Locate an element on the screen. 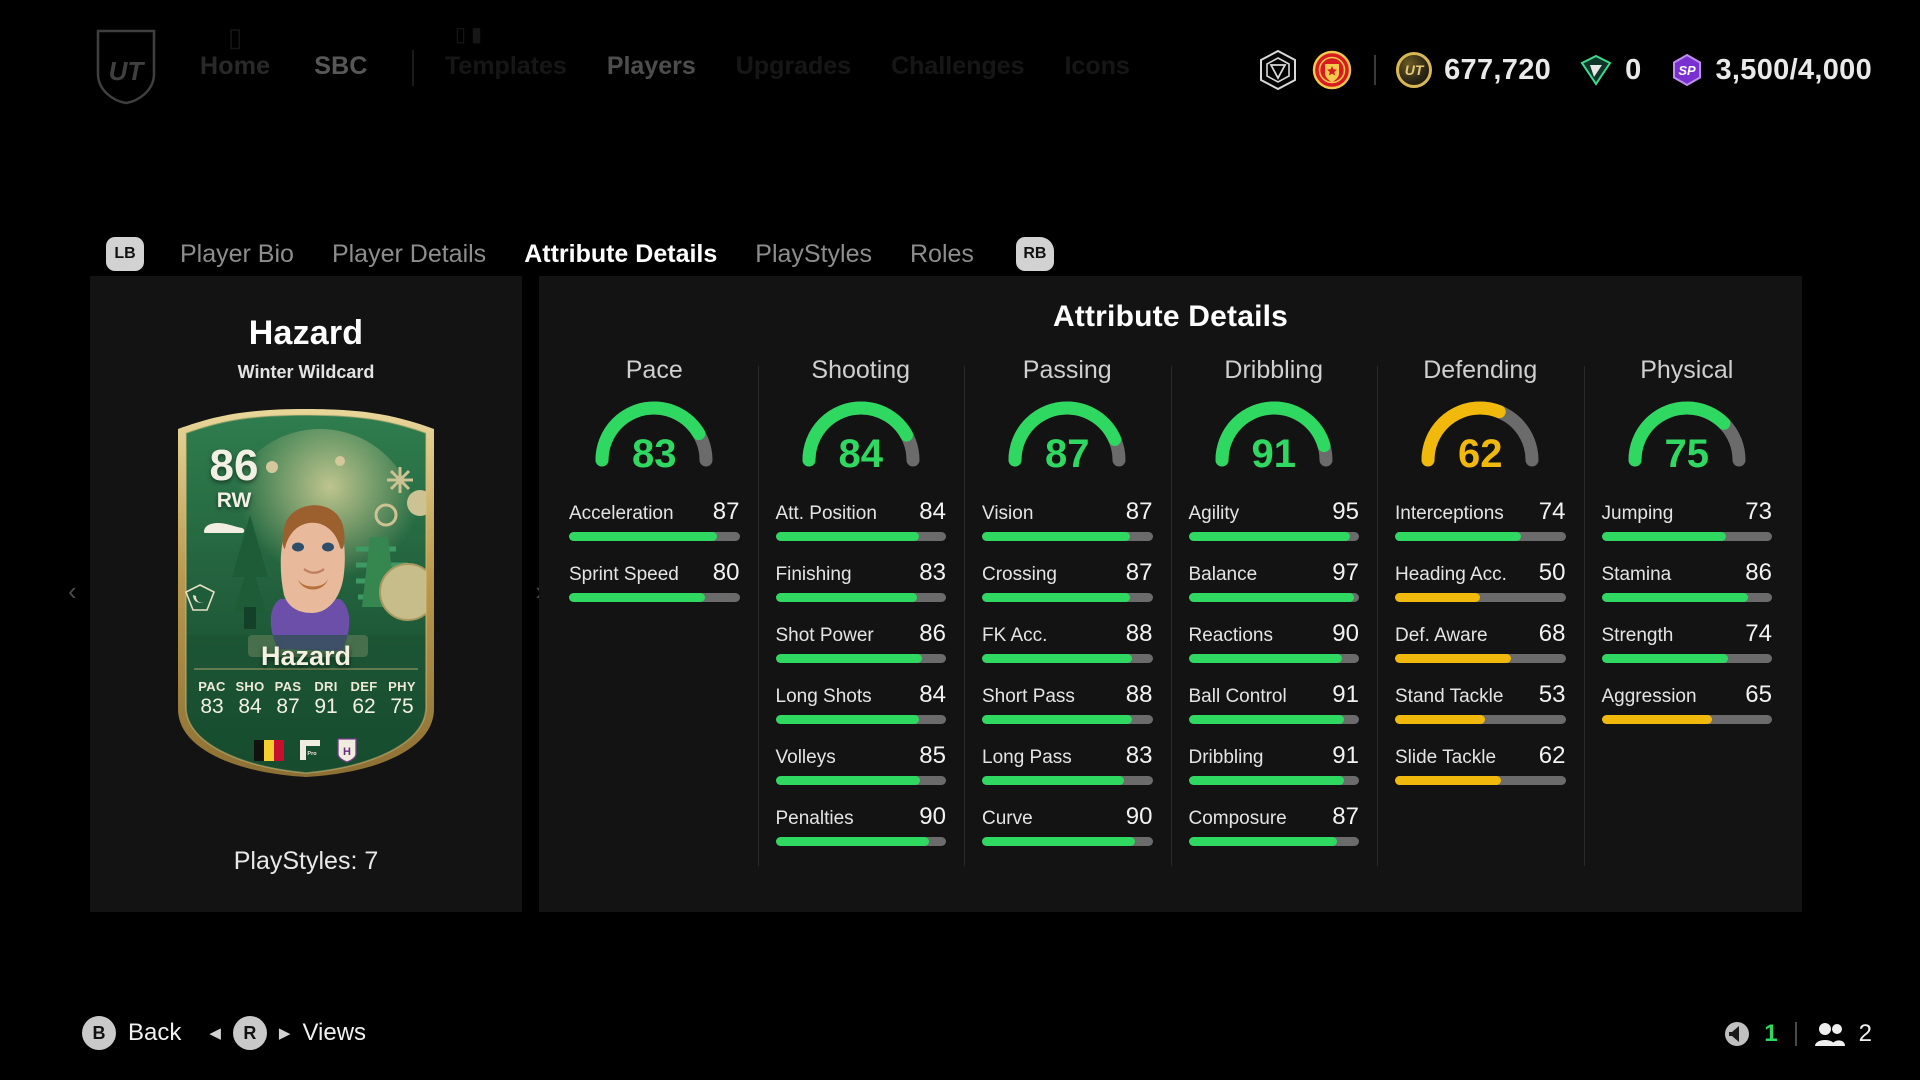 The width and height of the screenshot is (1920, 1080). attribute-row-head: Balance 97 is located at coordinates (1274, 573).